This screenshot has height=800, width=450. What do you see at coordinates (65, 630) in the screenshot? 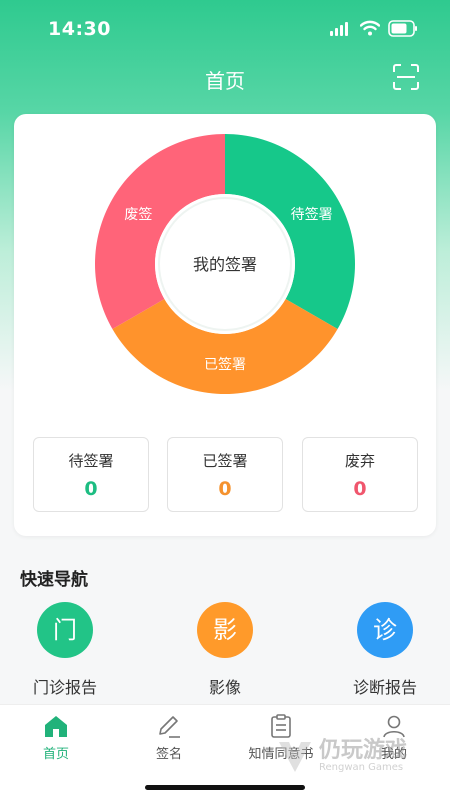
I see `outpatient-icon: 门` at bounding box center [65, 630].